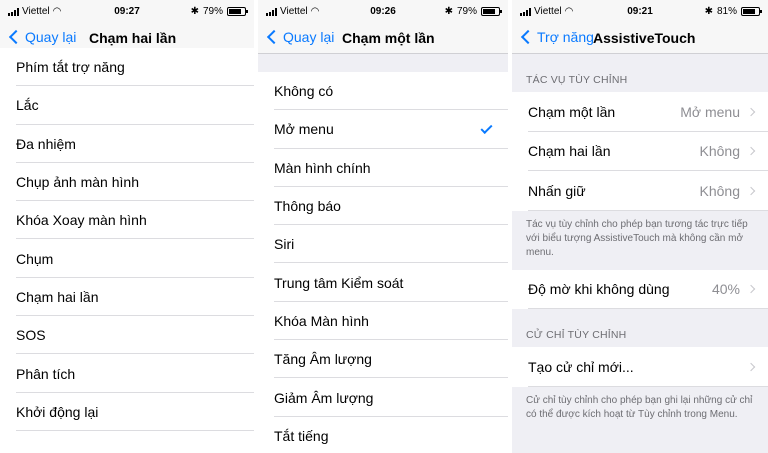  What do you see at coordinates (572, 111) in the screenshot?
I see `row-label: Chạm một lần` at bounding box center [572, 111].